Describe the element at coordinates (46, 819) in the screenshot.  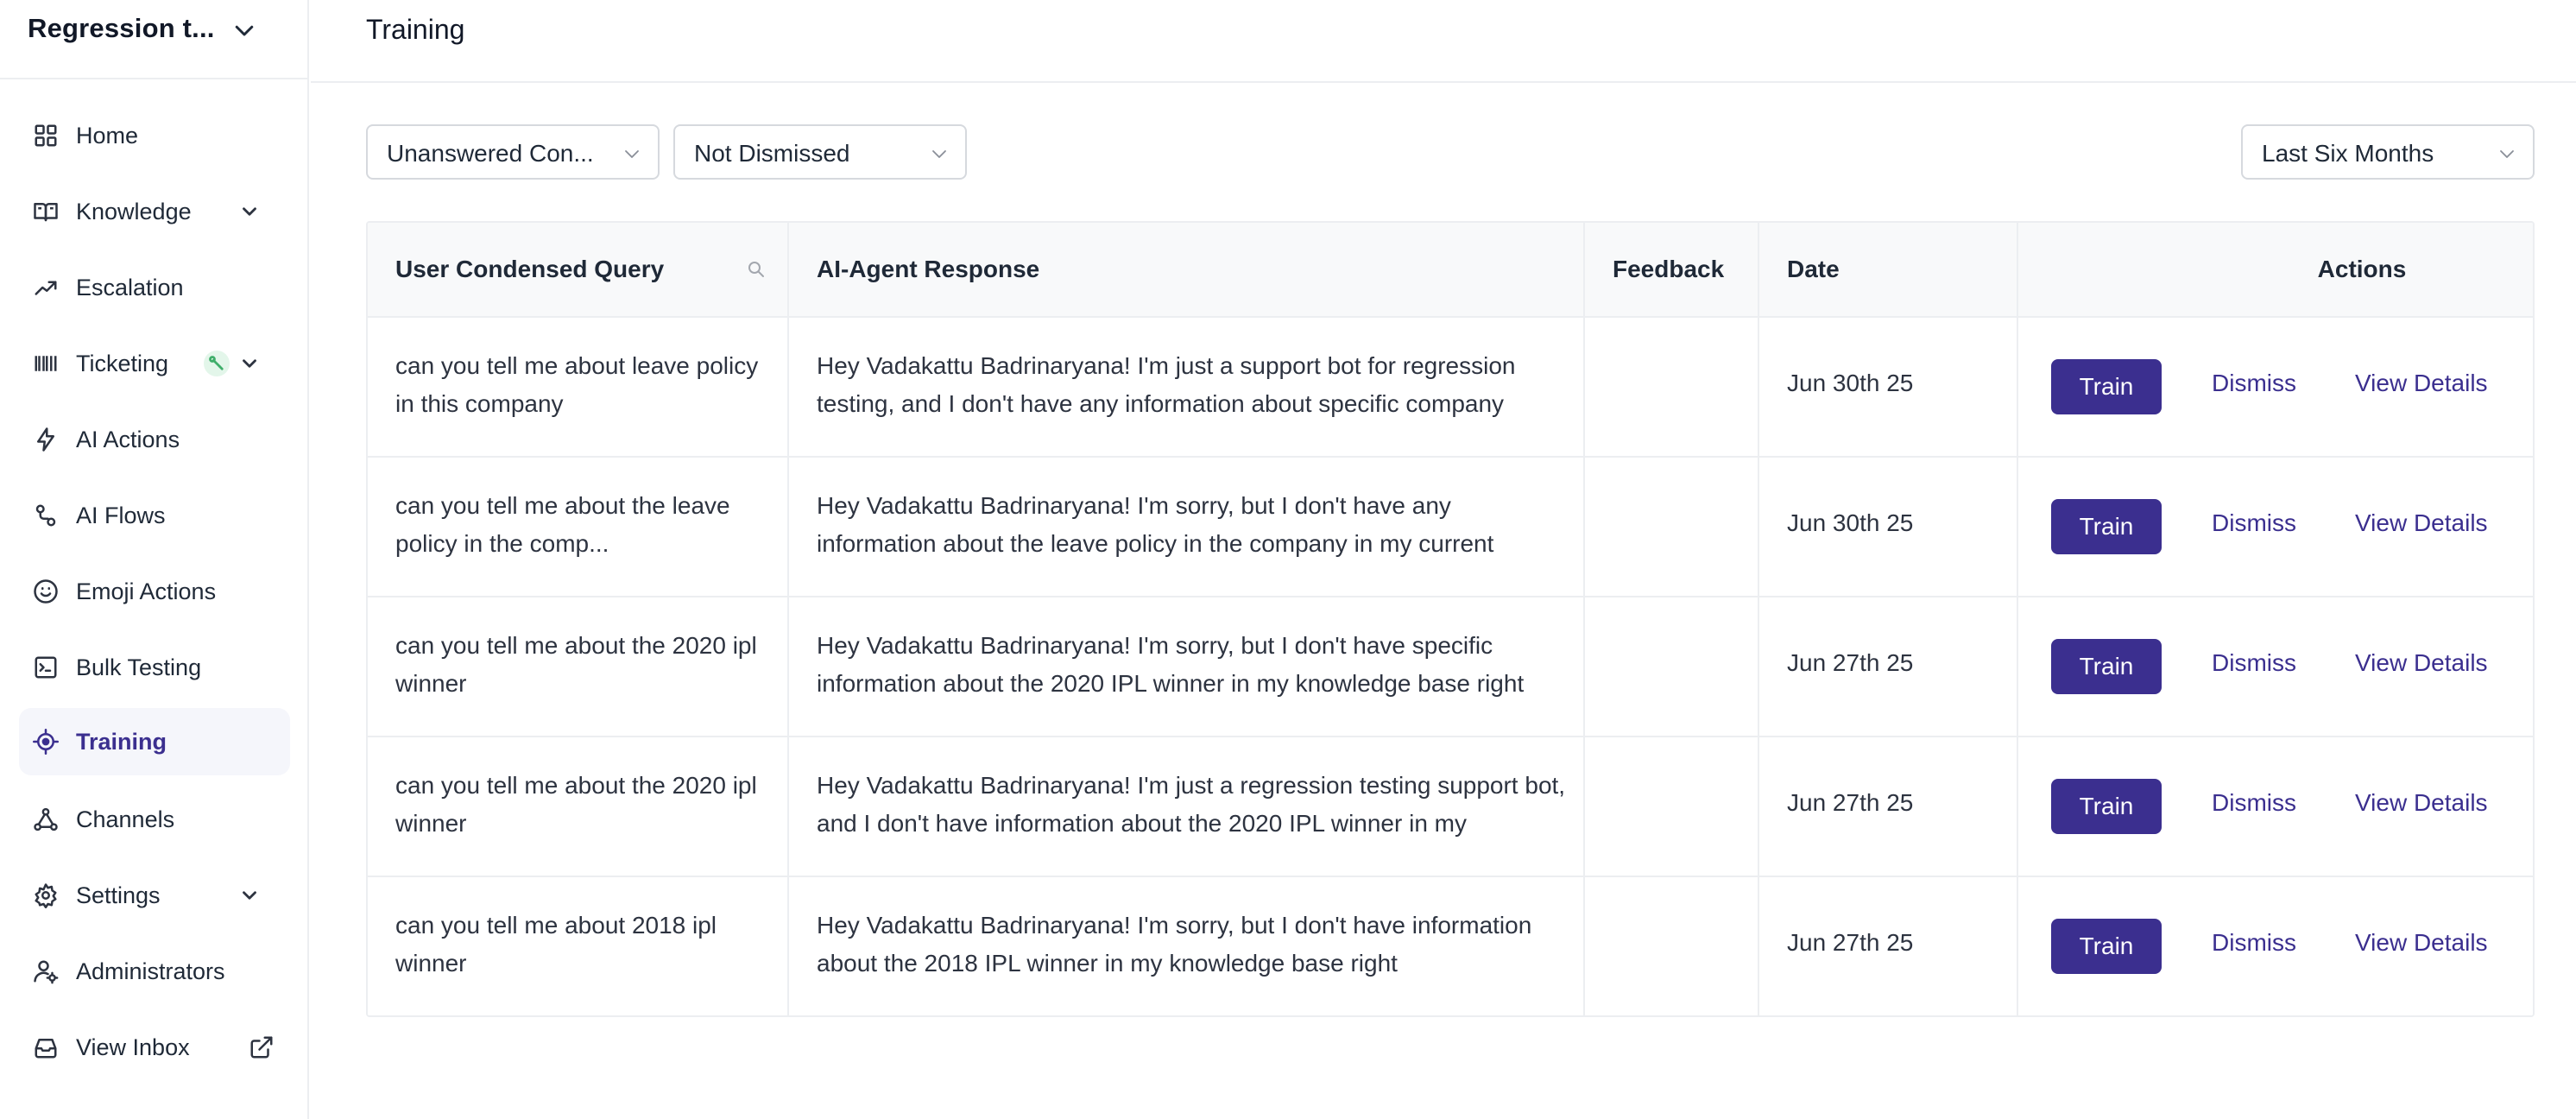
I see `network-icon` at that location.